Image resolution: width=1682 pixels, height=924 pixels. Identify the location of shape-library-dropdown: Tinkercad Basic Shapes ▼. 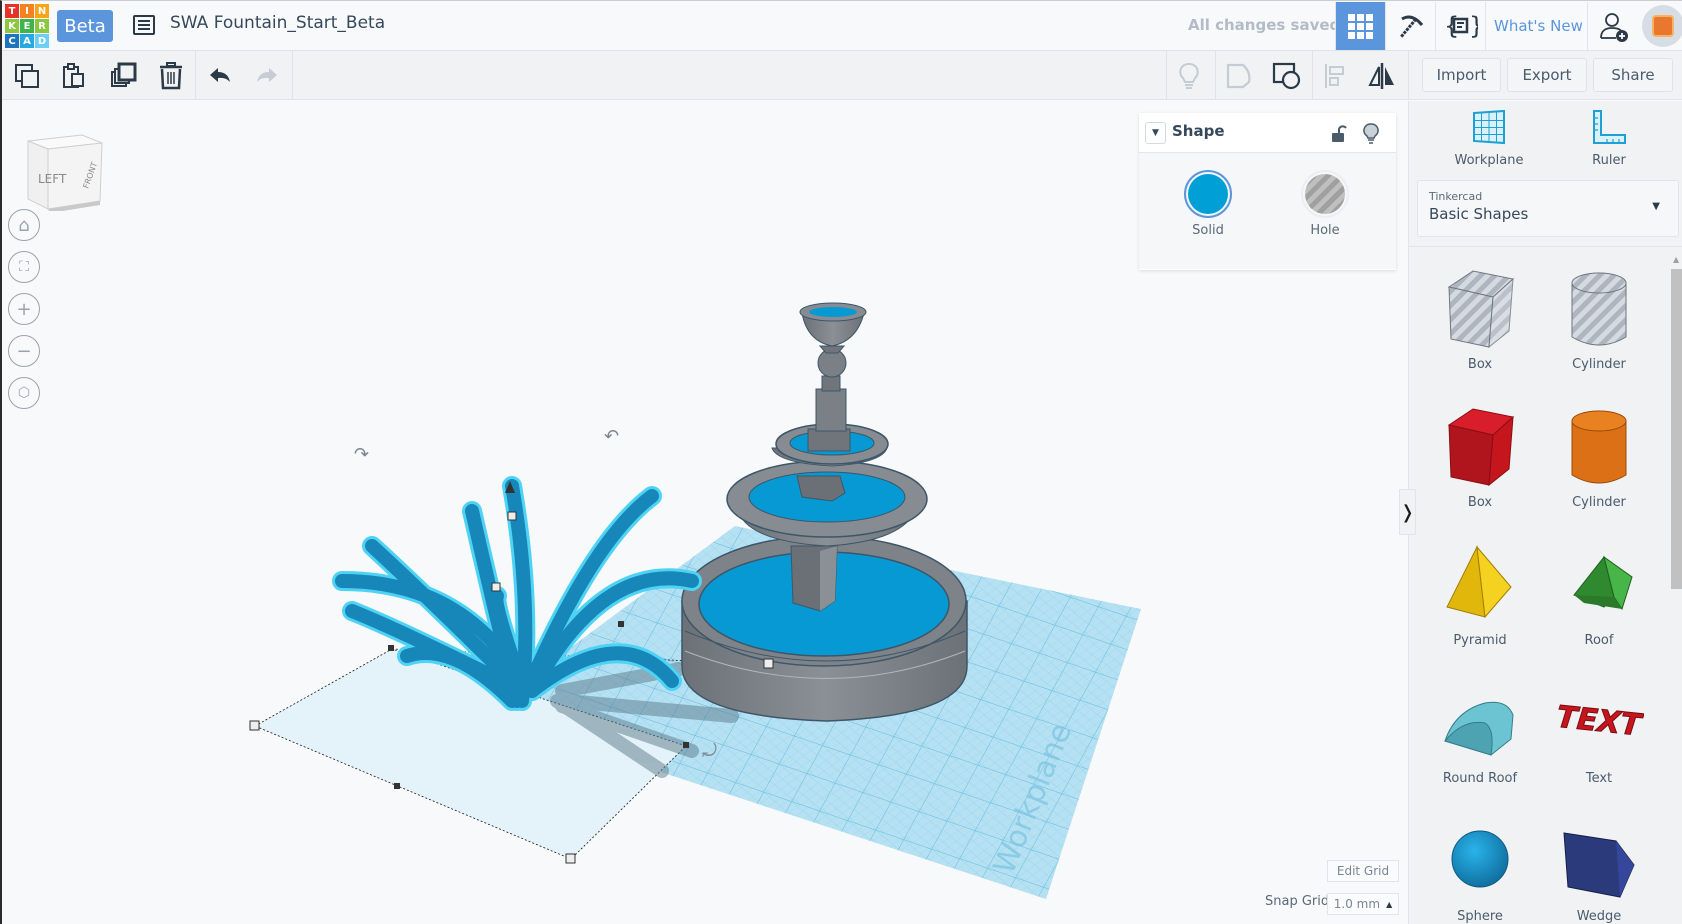
(1548, 208).